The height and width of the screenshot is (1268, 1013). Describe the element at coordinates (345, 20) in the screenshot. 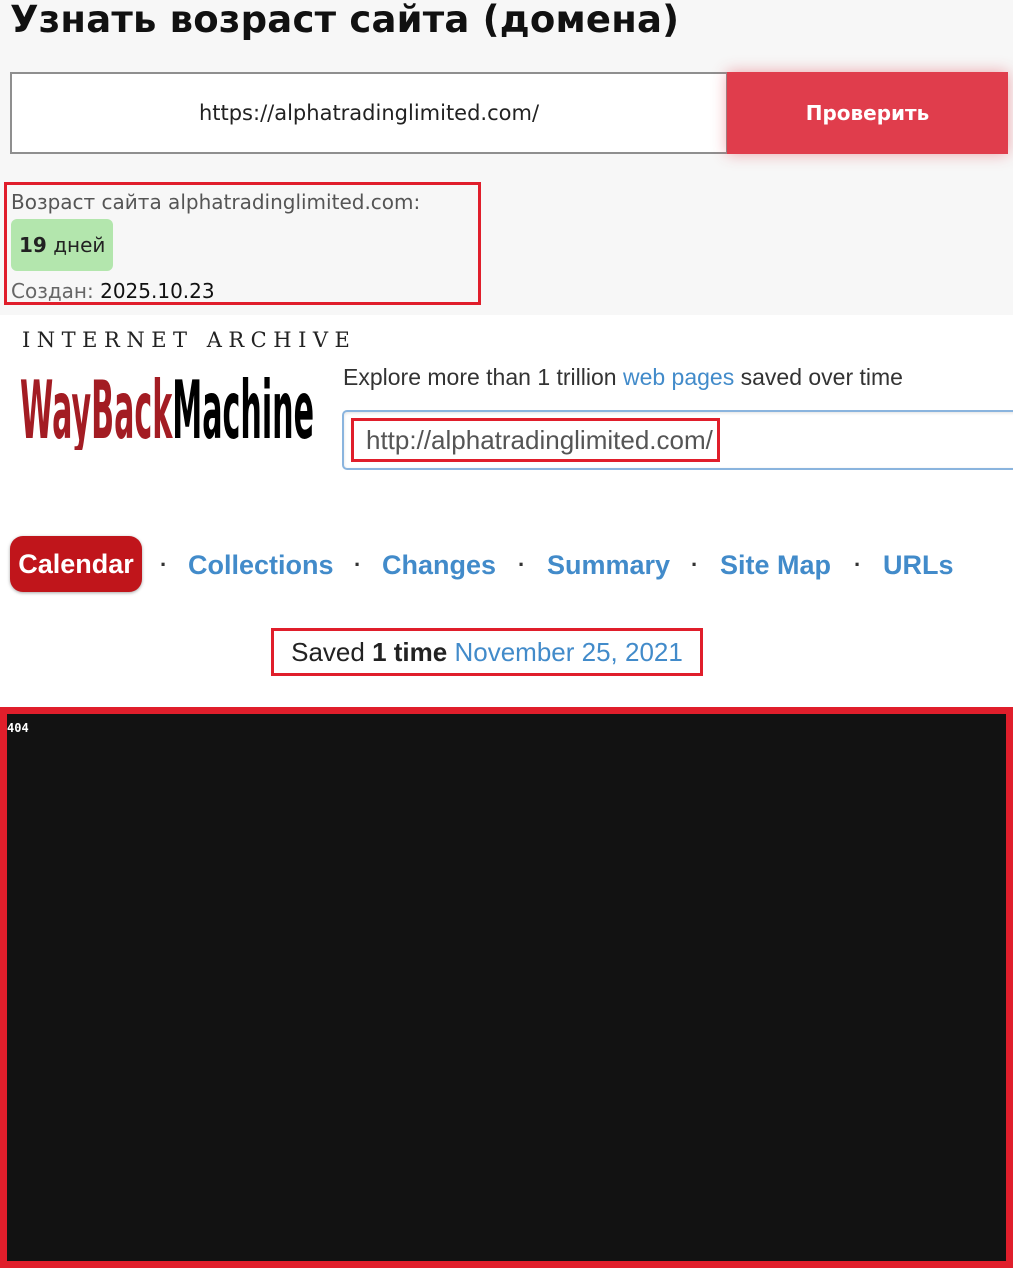

I see `page-title: Узнать возраст сайта (домена)` at that location.